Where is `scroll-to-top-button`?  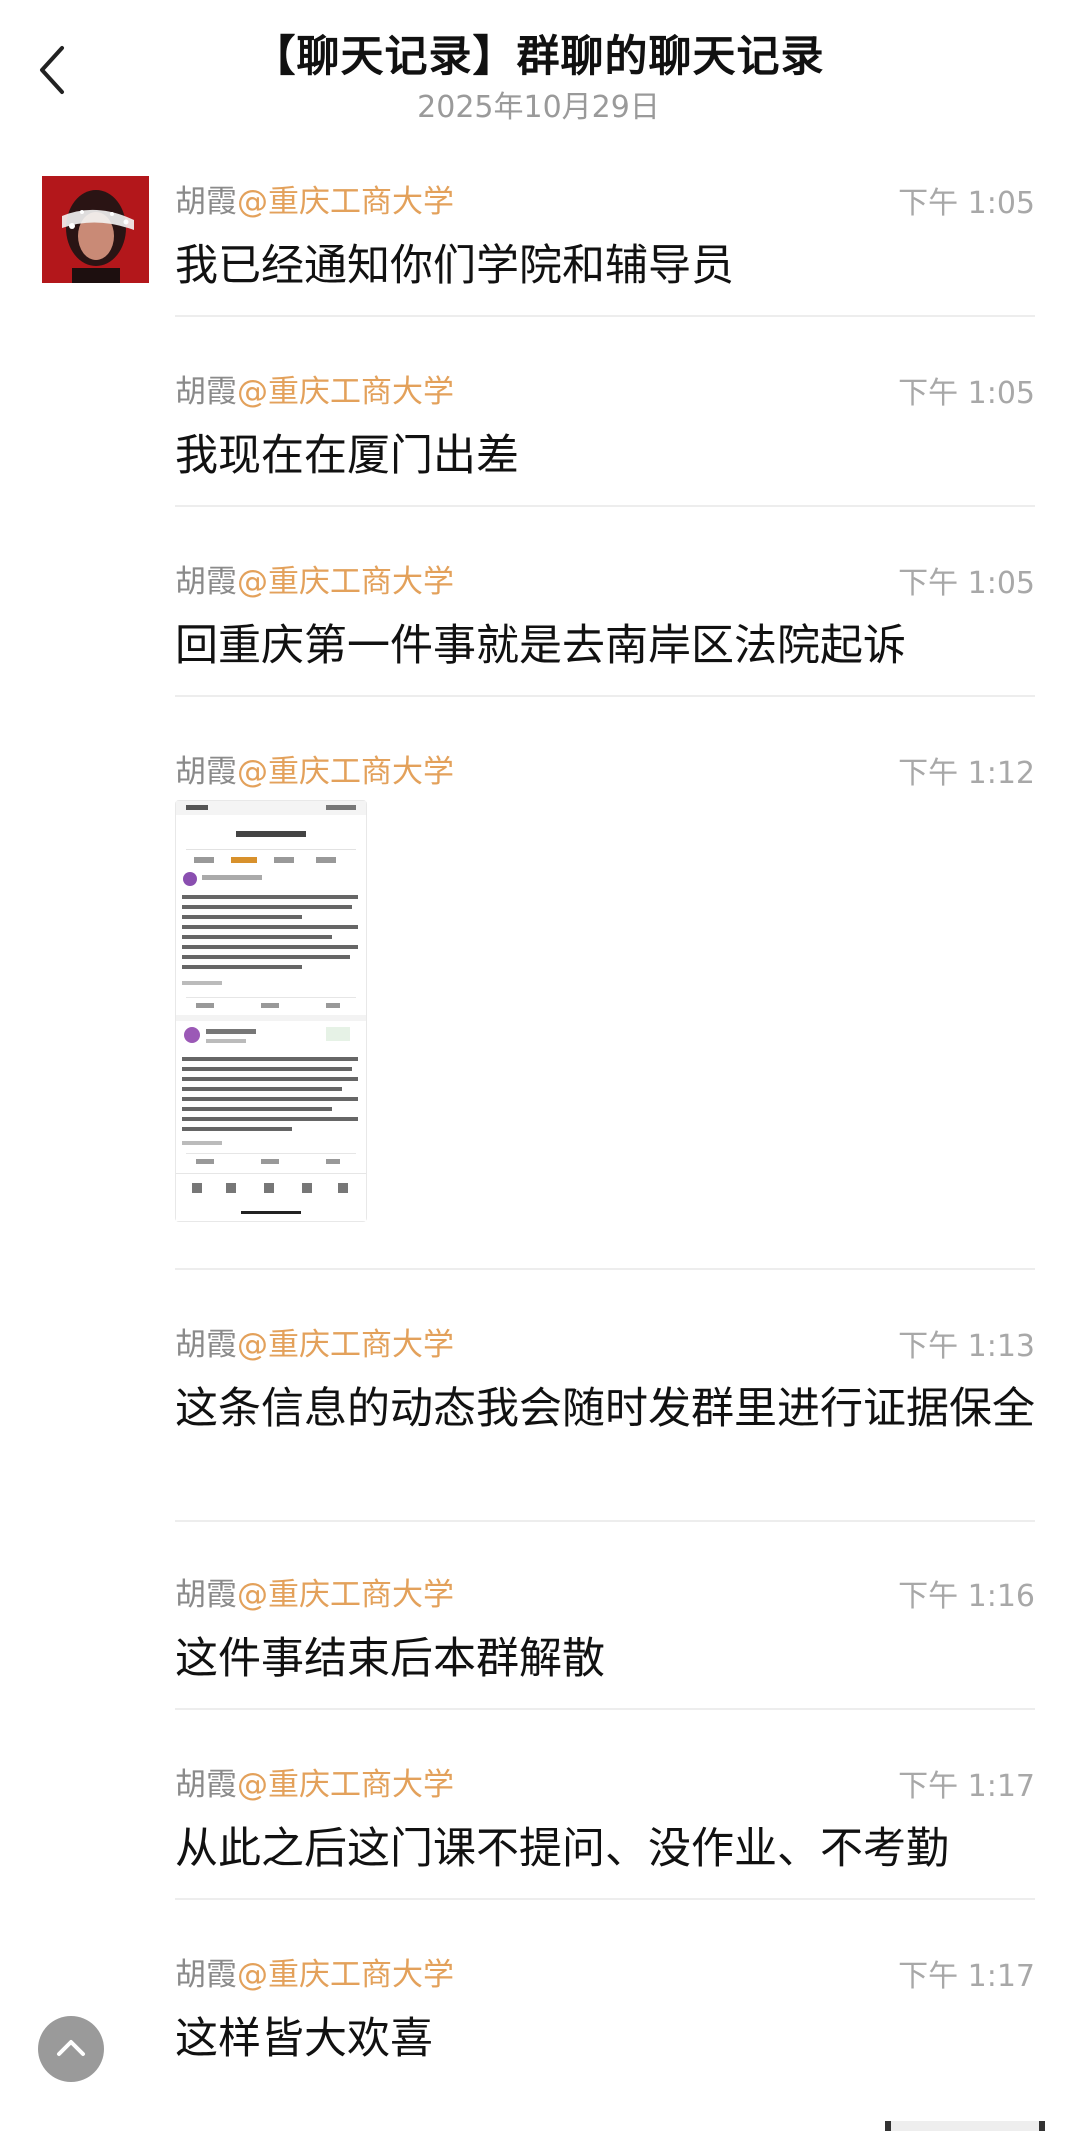
scroll-to-top-button is located at coordinates (71, 2049).